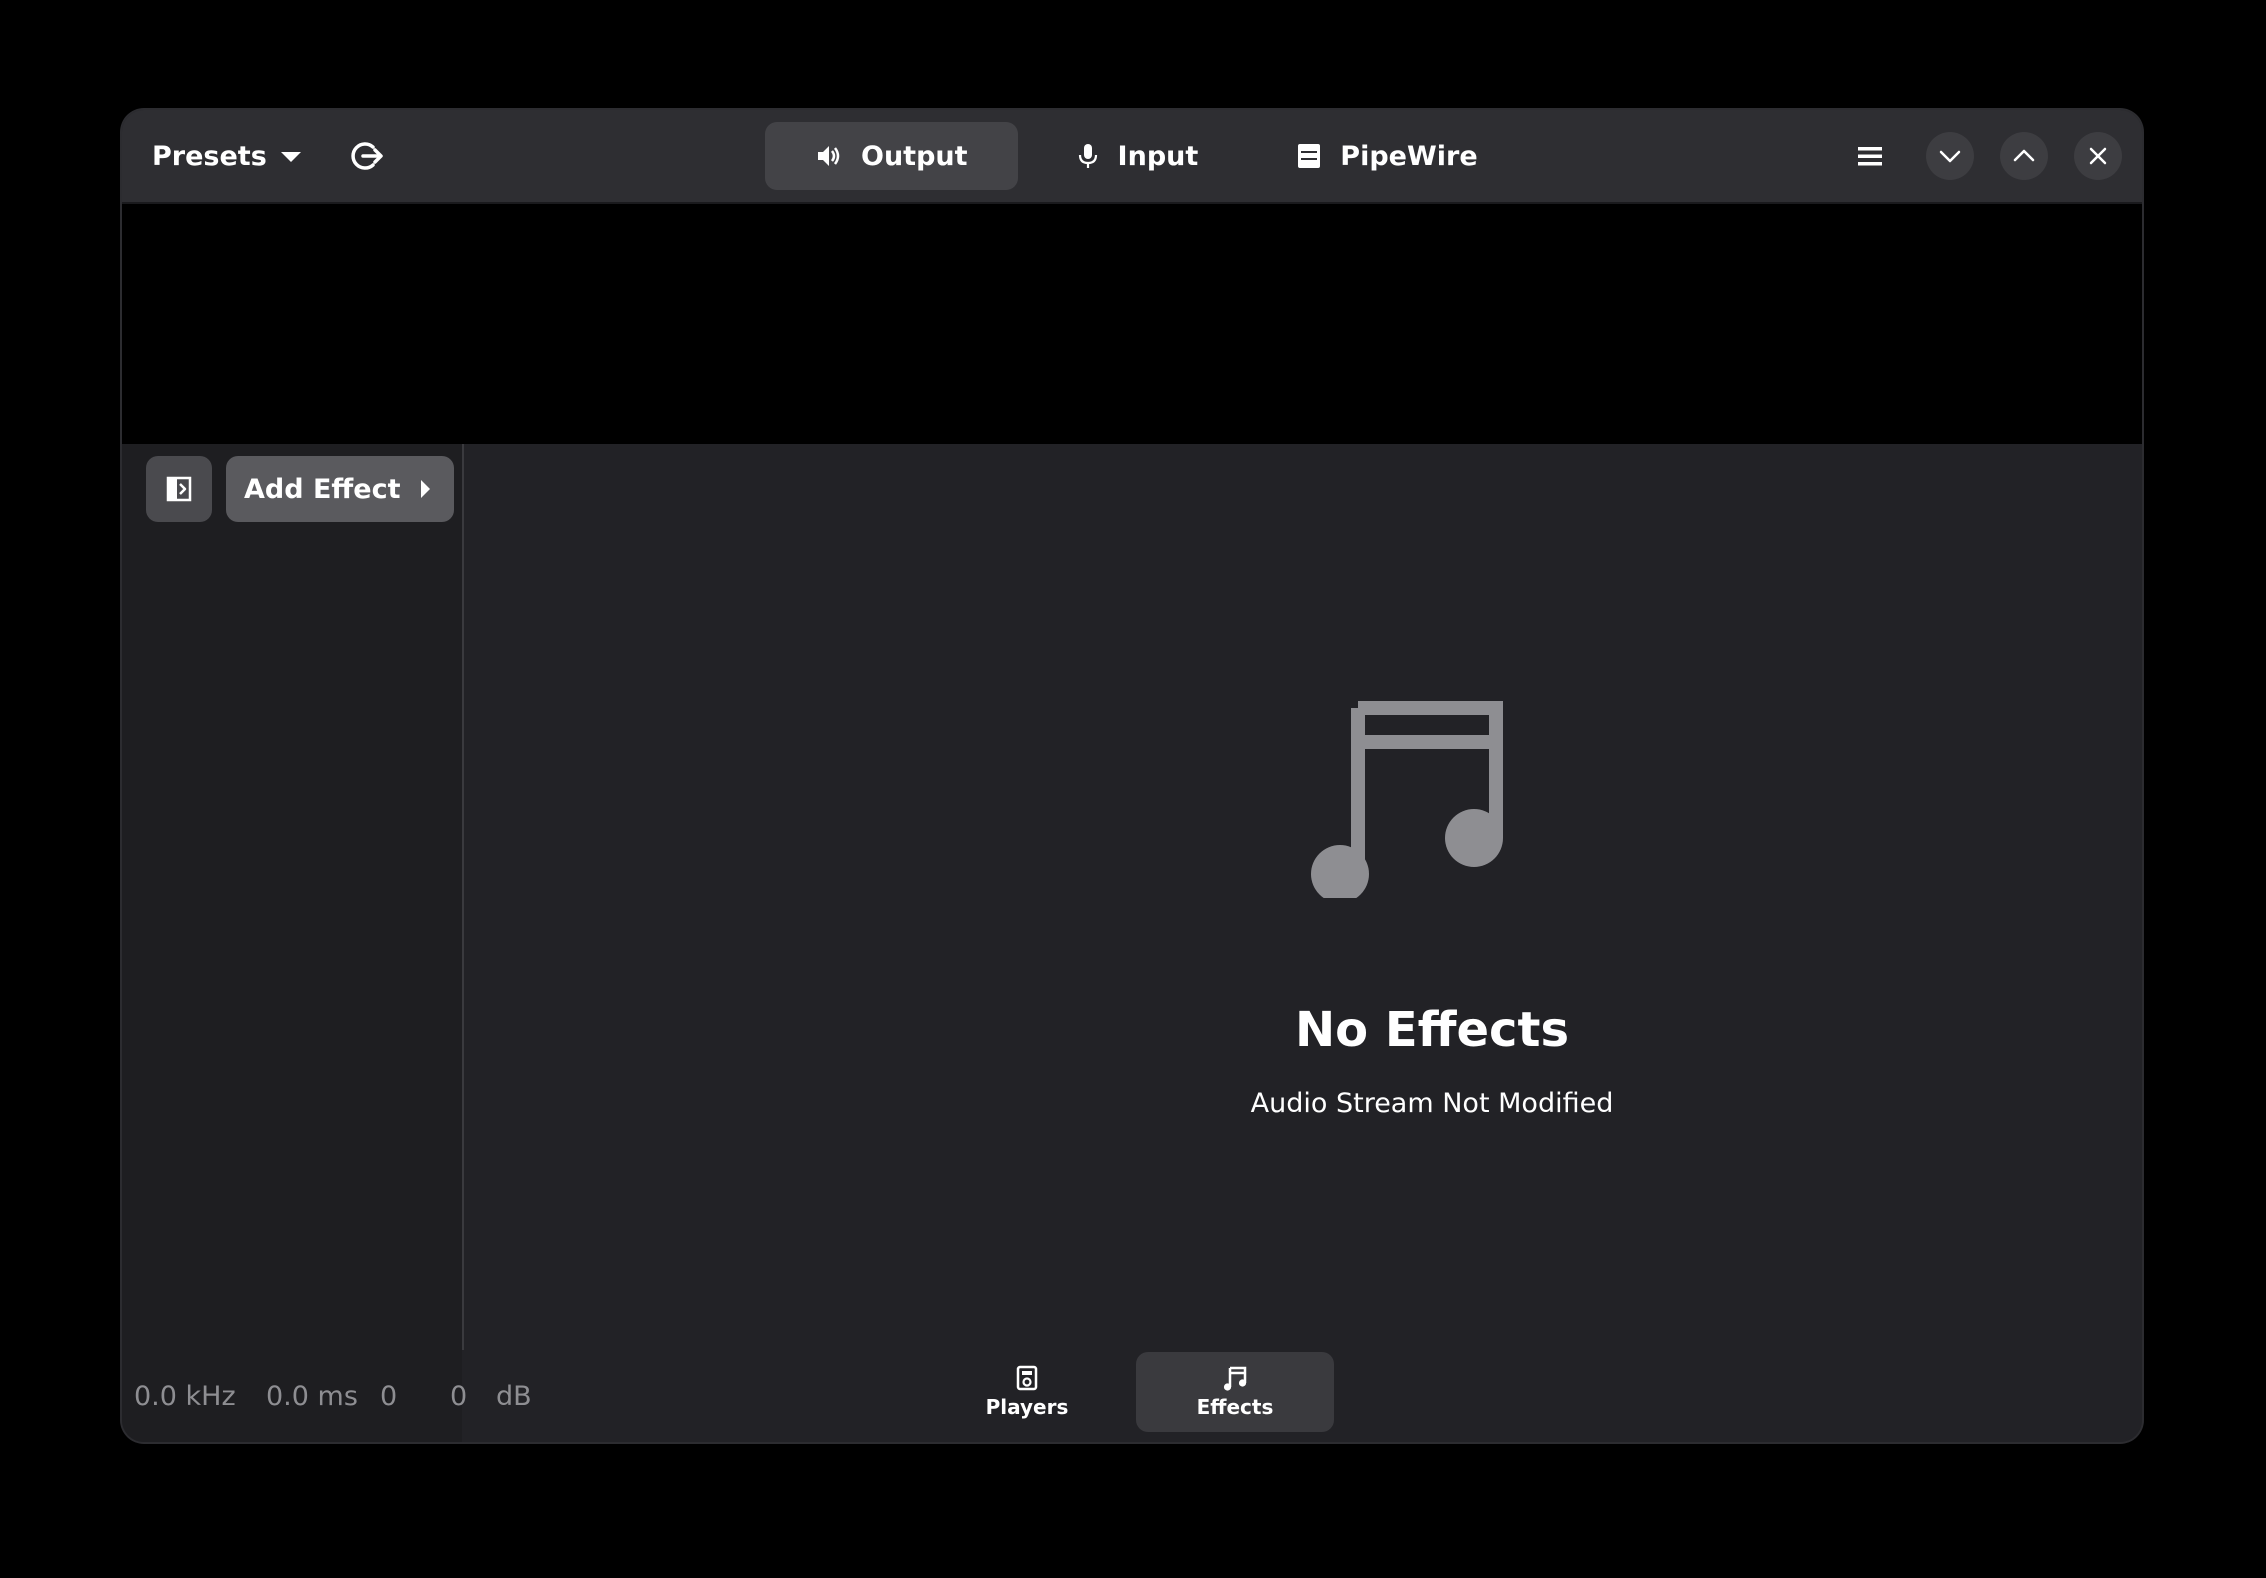  I want to click on view-stack-switcher: Output Input PipeWire, so click(1141, 156).